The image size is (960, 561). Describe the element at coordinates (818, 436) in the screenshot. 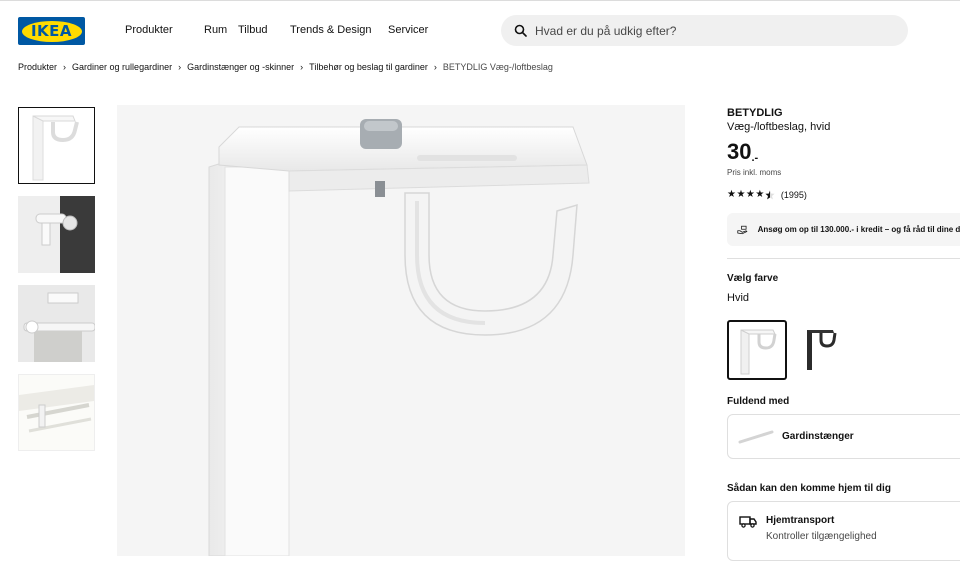

I see `complete-item-name: Gardinstænger` at that location.